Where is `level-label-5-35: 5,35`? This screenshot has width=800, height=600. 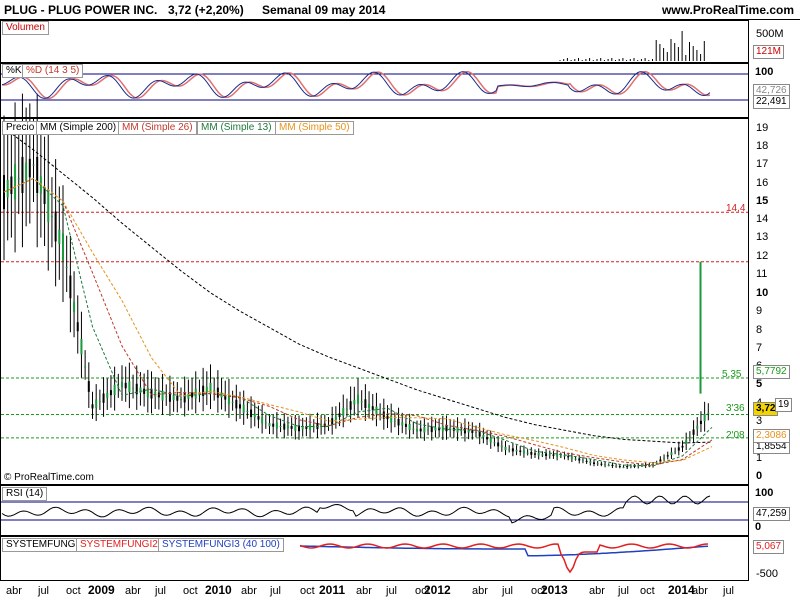 level-label-5-35: 5,35 is located at coordinates (732, 374).